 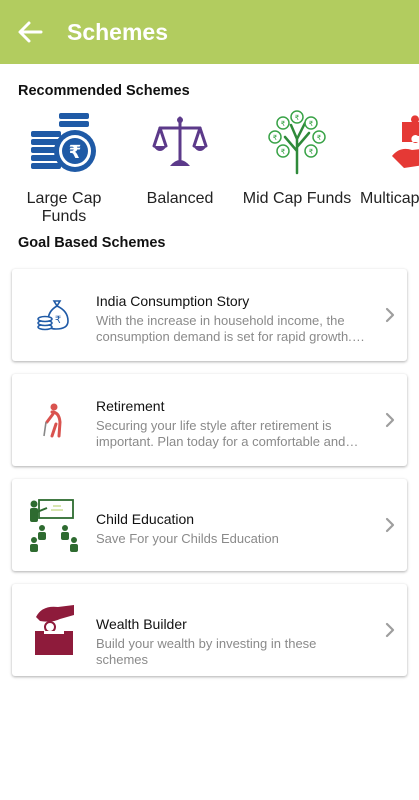 I want to click on puzzle-hand-icon, so click(x=405, y=141).